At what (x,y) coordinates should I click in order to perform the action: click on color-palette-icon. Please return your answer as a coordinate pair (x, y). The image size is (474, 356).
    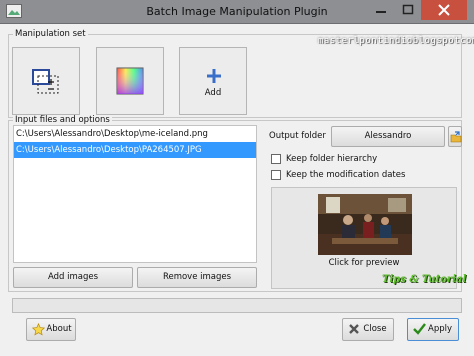
    Looking at the image, I should click on (130, 81).